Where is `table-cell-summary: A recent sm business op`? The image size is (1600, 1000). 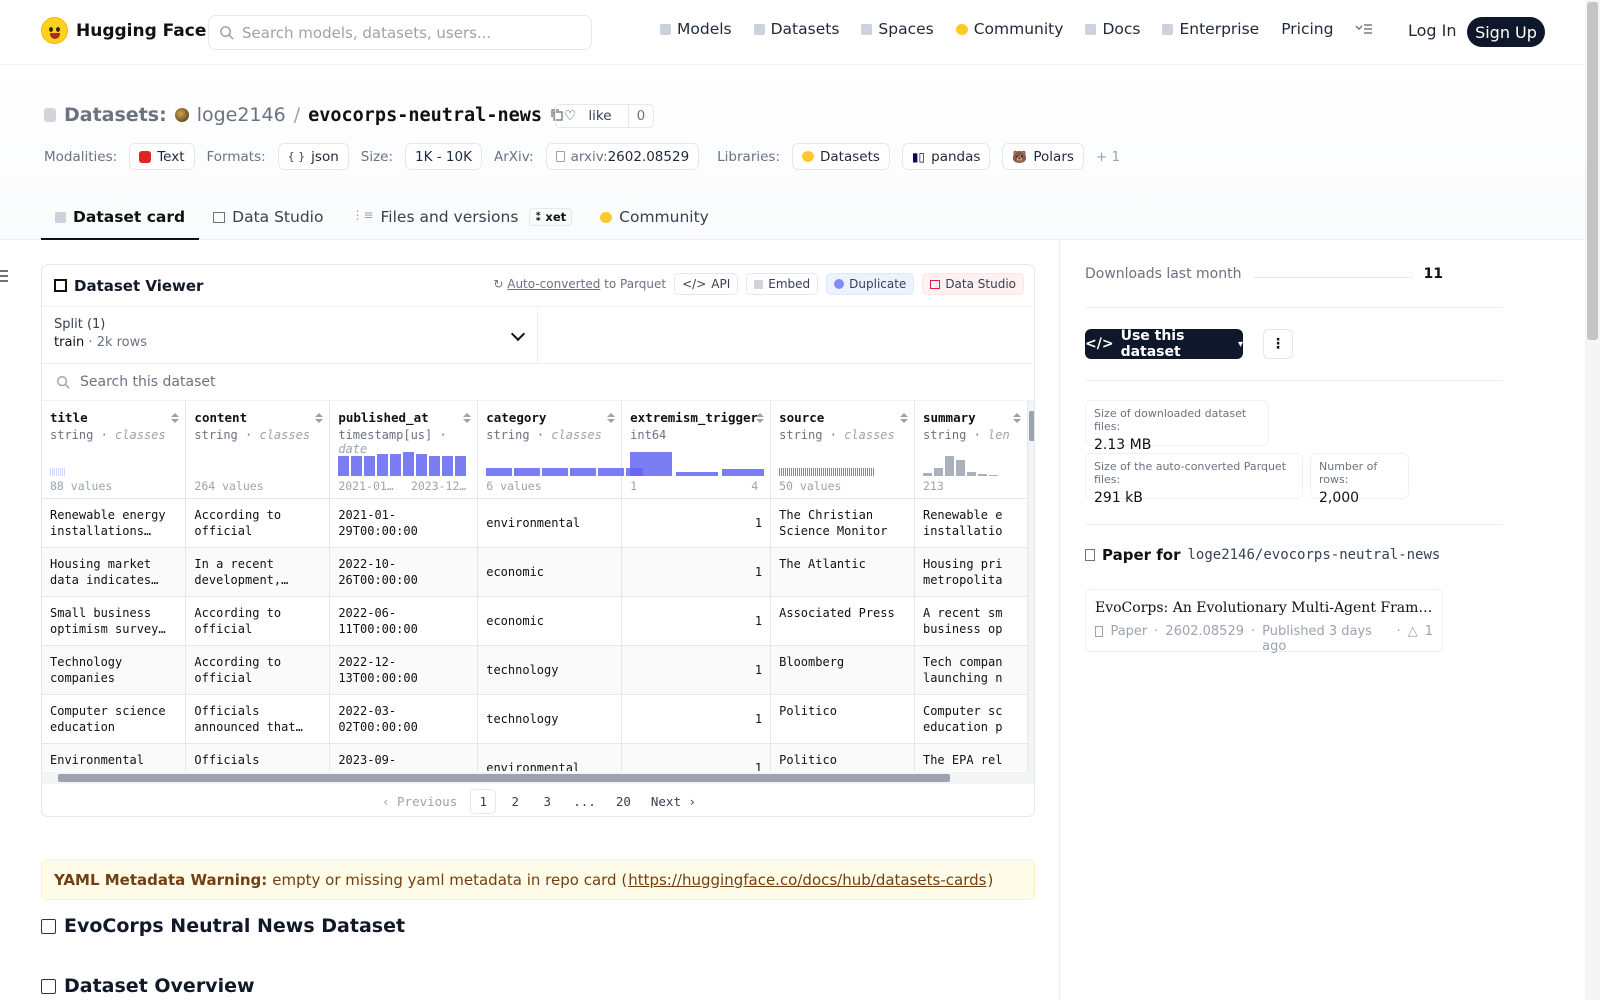
table-cell-summary: A recent sm business op is located at coordinates (971, 621).